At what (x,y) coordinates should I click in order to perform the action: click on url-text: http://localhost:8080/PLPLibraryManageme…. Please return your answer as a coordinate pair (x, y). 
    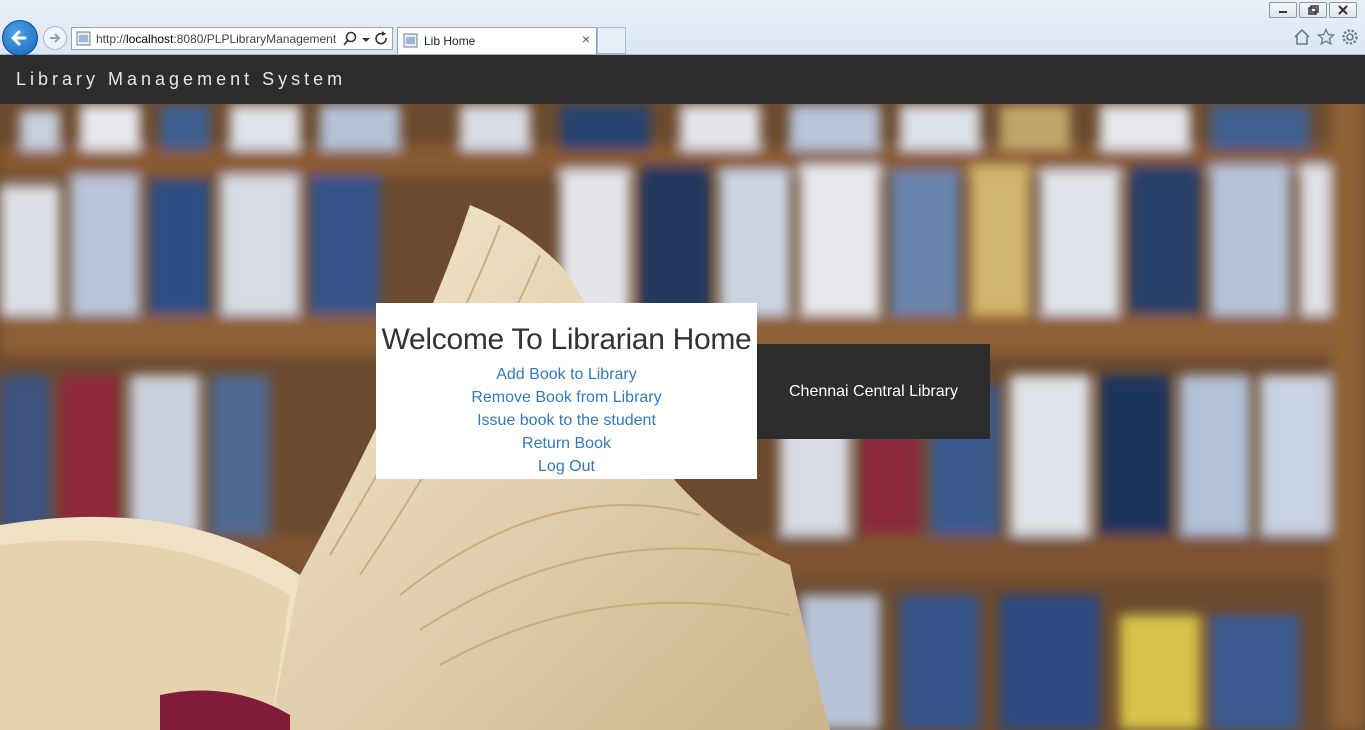
    Looking at the image, I should click on (217, 39).